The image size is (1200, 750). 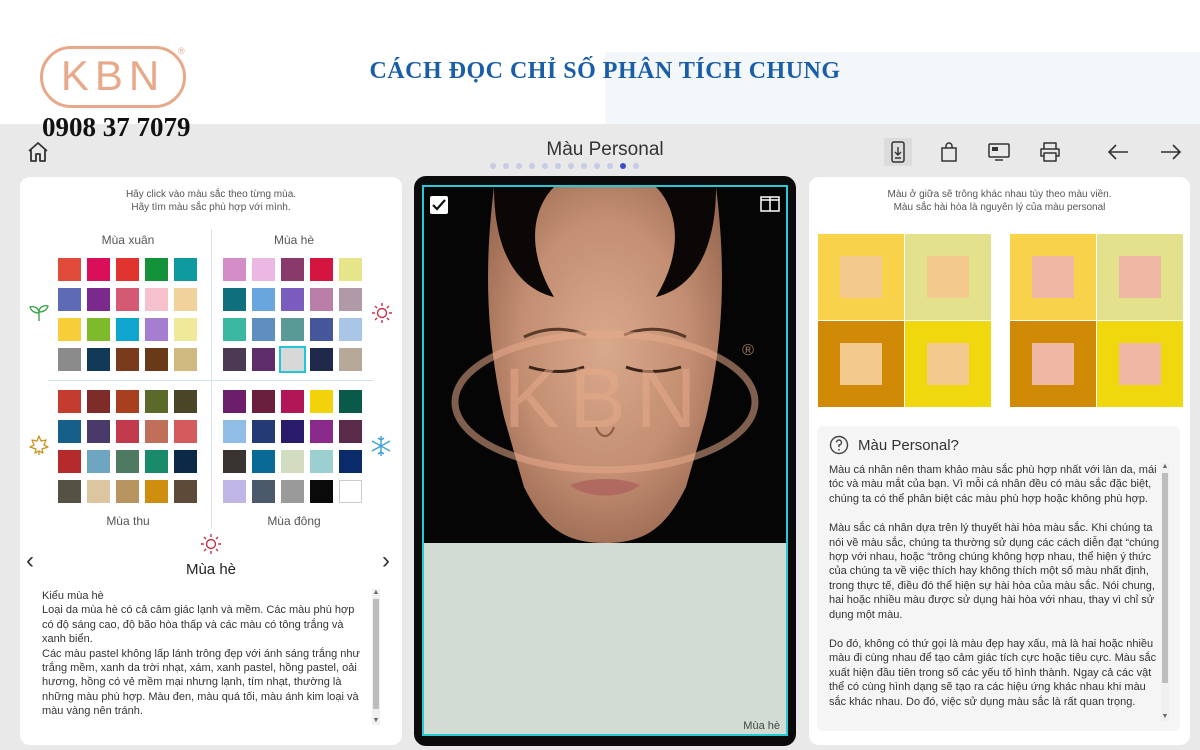 What do you see at coordinates (38, 152) in the screenshot?
I see `home-icon` at bounding box center [38, 152].